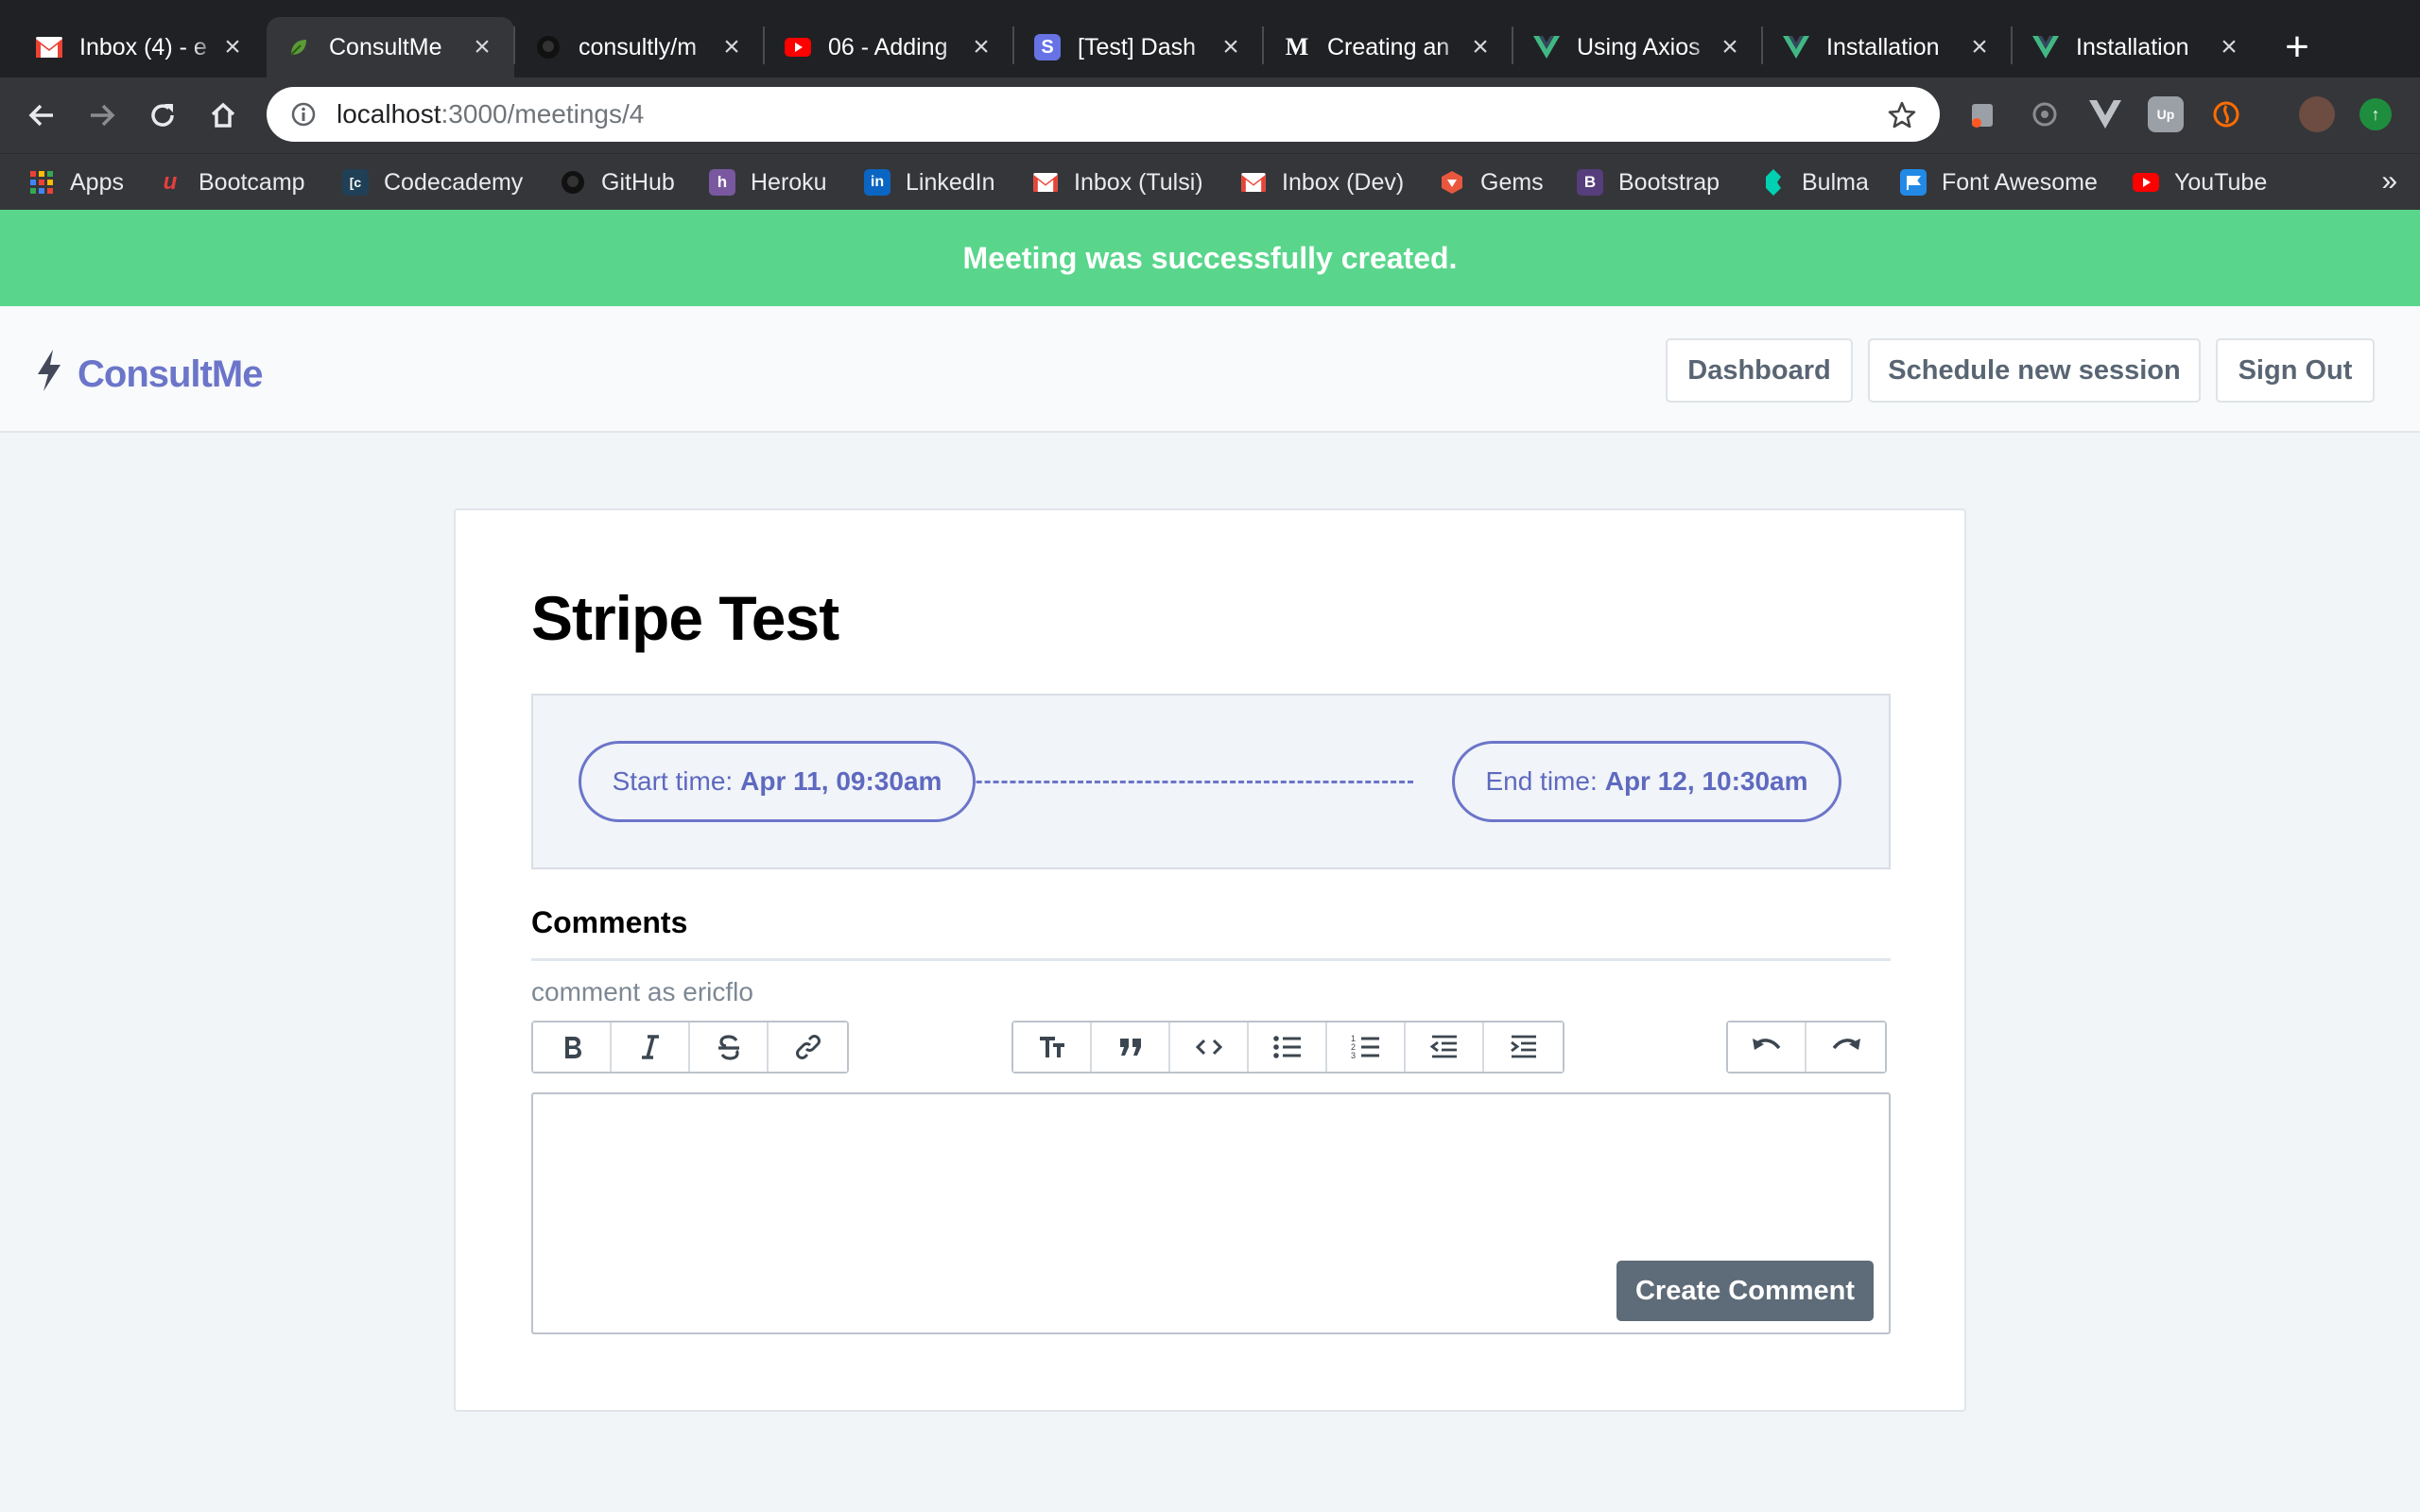 Image resolution: width=2420 pixels, height=1512 pixels. Describe the element at coordinates (1773, 182) in the screenshot. I see `bulma-icon` at that location.